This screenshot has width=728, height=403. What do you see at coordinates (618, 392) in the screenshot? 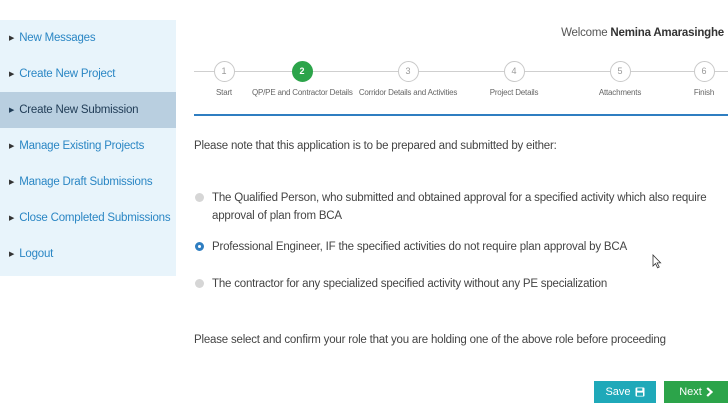
I see `save-button-label: Save` at bounding box center [618, 392].